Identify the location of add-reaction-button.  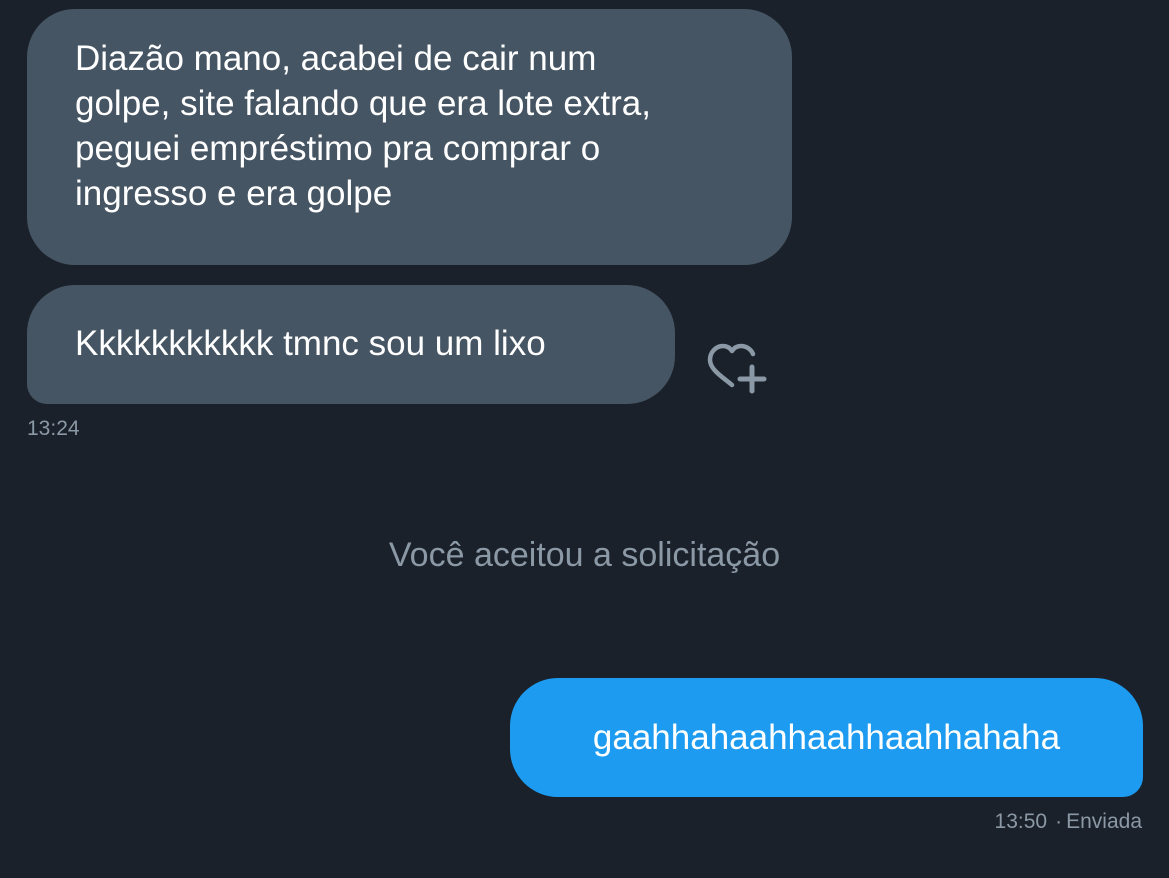
(735, 368).